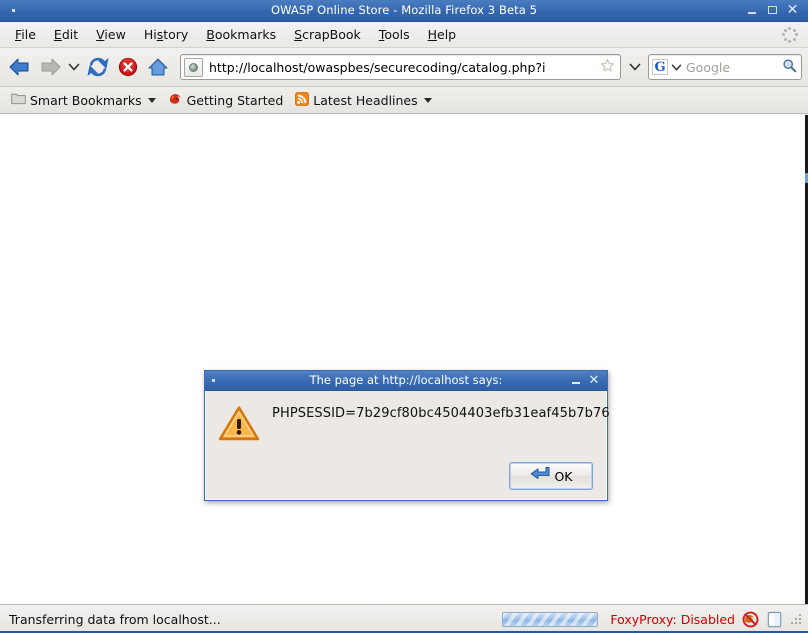 The image size is (808, 633). What do you see at coordinates (550, 619) in the screenshot?
I see `page-load-progress-bar` at bounding box center [550, 619].